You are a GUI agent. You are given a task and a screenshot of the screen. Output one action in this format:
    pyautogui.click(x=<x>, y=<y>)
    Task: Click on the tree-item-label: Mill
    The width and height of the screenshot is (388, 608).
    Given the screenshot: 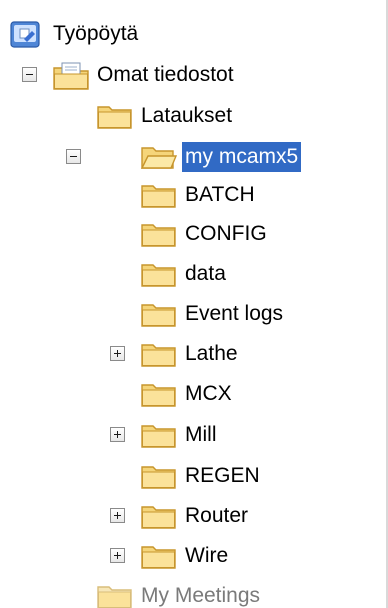 What is the action you would take?
    pyautogui.click(x=201, y=434)
    